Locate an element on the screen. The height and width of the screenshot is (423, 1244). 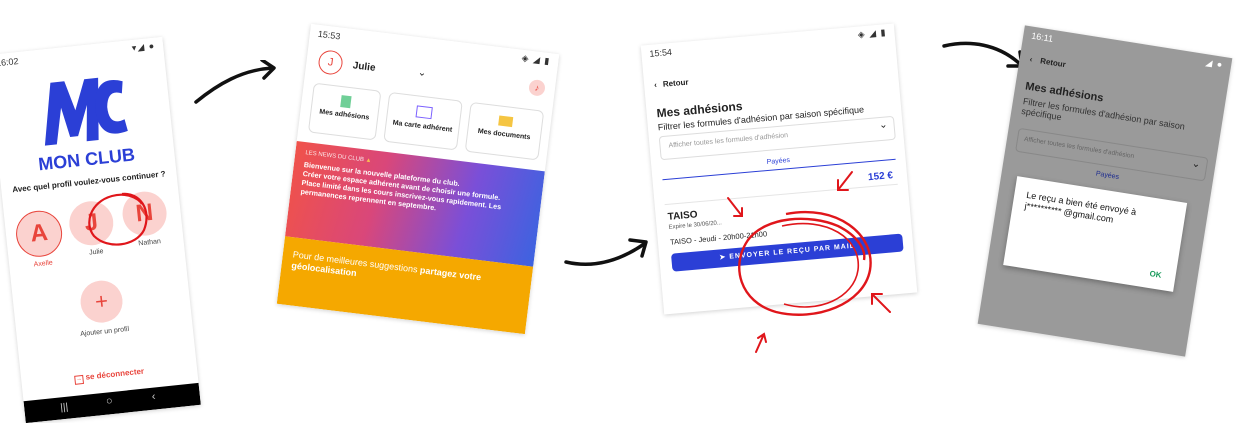
logout-icon: → is located at coordinates (79, 379).